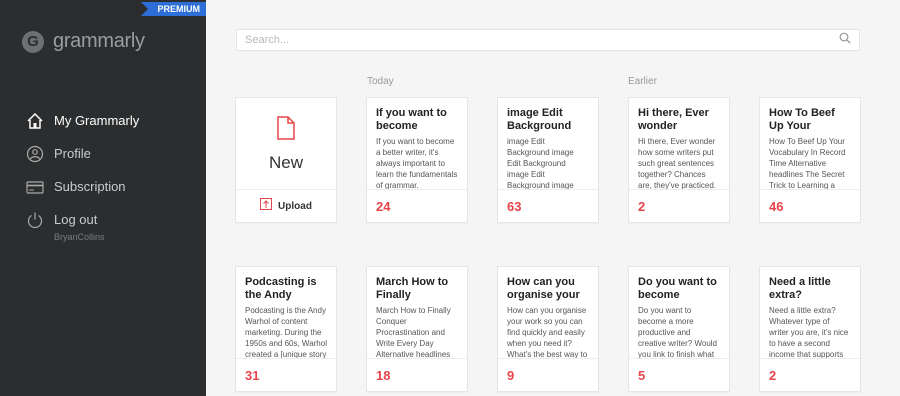 The image size is (900, 396). What do you see at coordinates (99, 41) in the screenshot?
I see `logo-text: grammarly` at bounding box center [99, 41].